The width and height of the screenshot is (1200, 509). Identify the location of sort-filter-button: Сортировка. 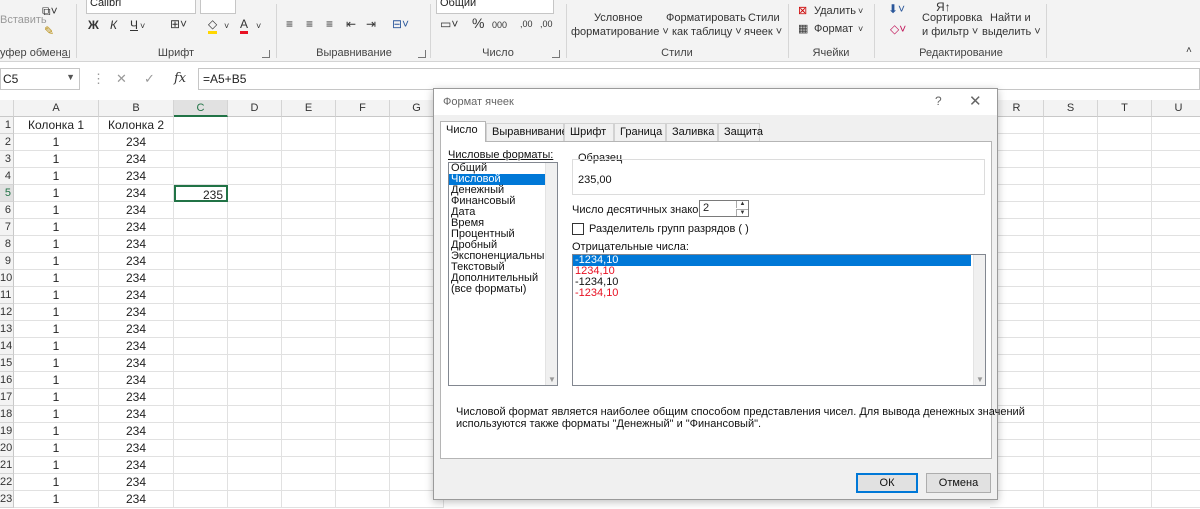
(952, 18).